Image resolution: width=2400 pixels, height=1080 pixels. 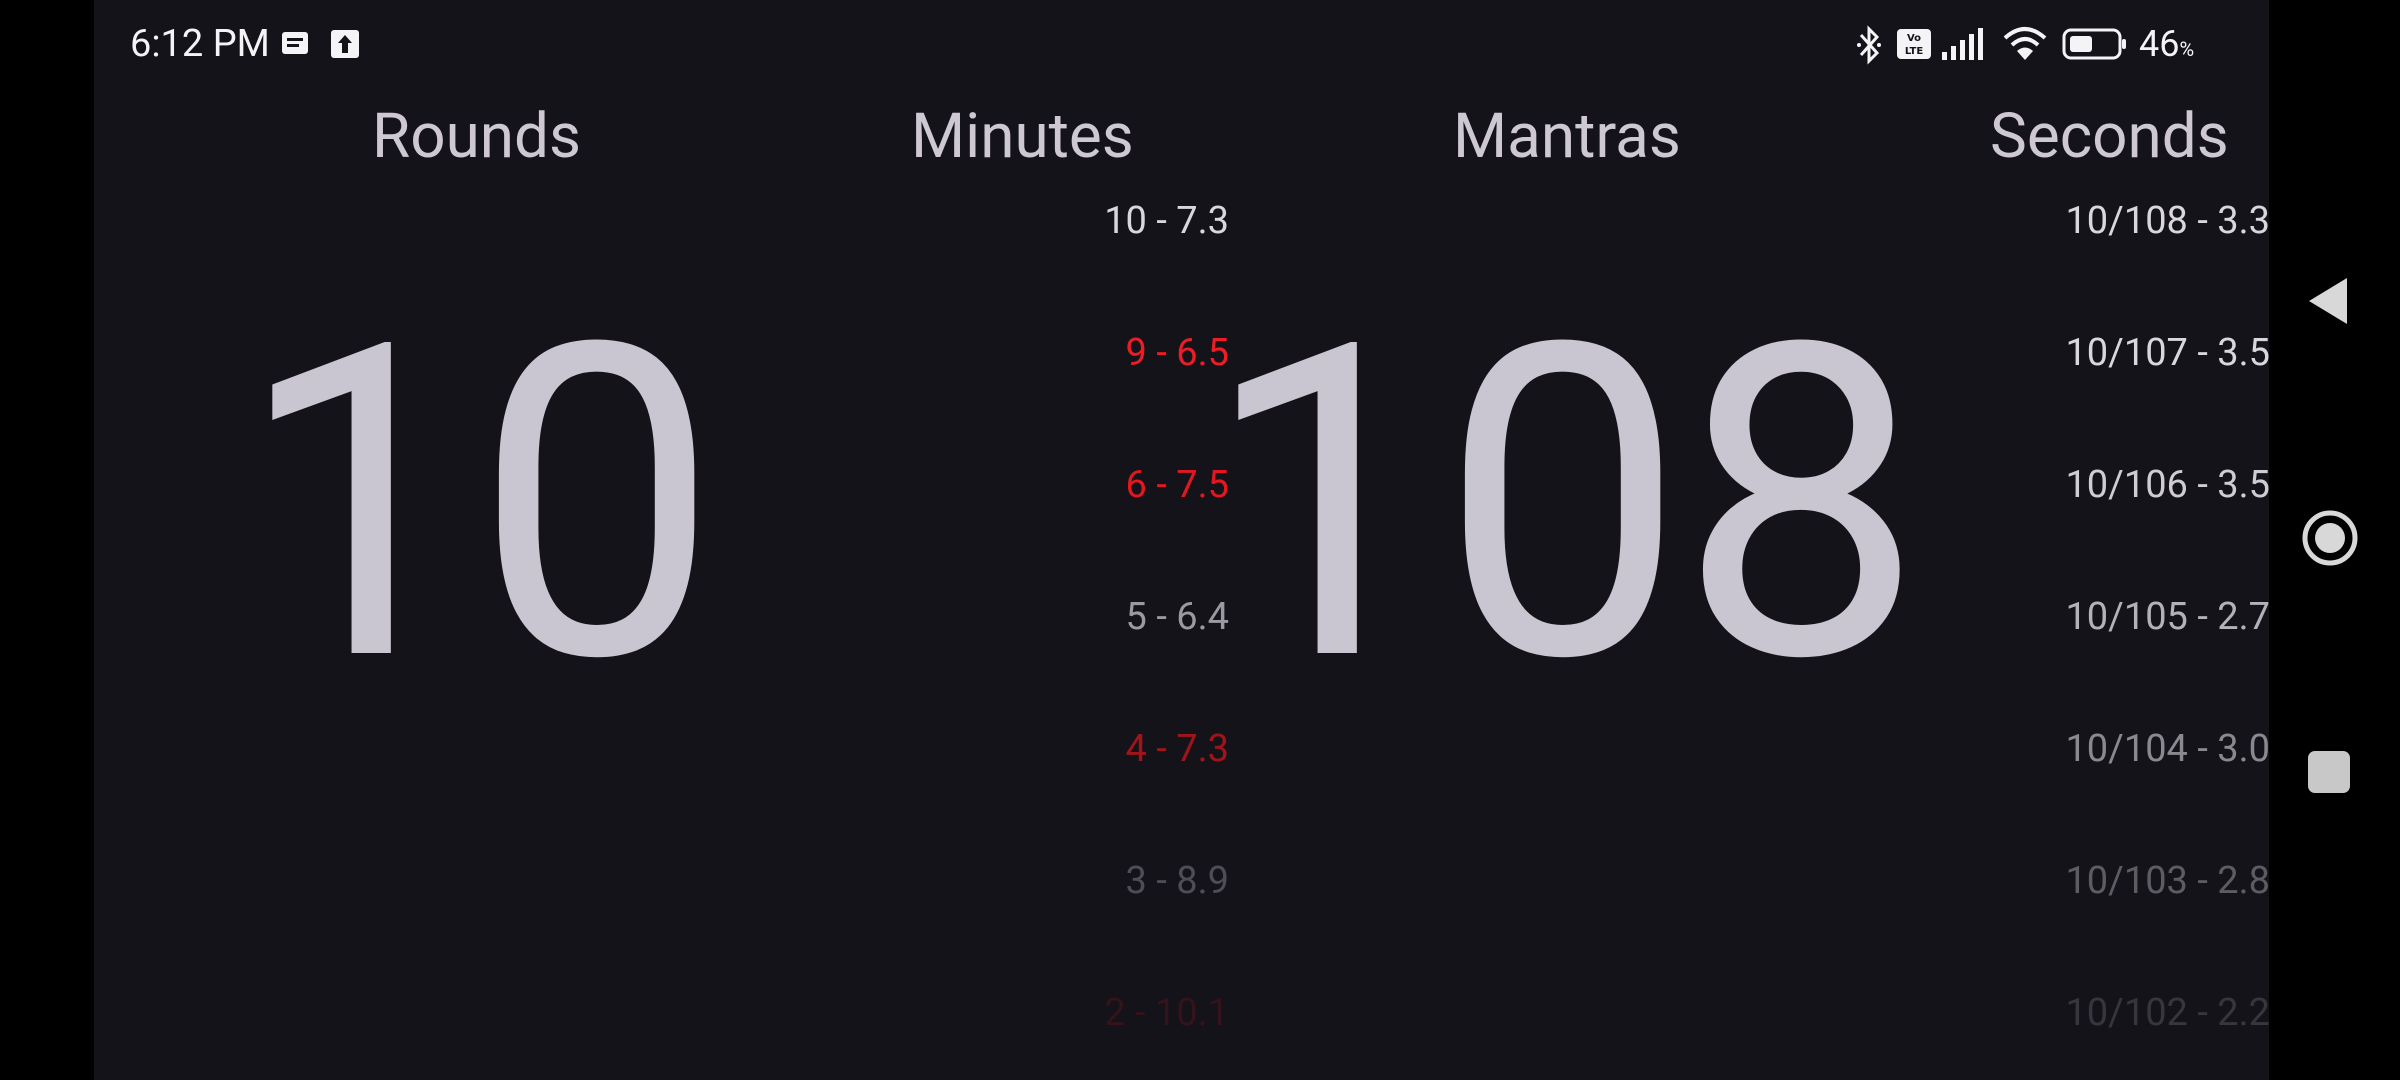 I want to click on rounds-counter: 10, so click(x=477, y=505).